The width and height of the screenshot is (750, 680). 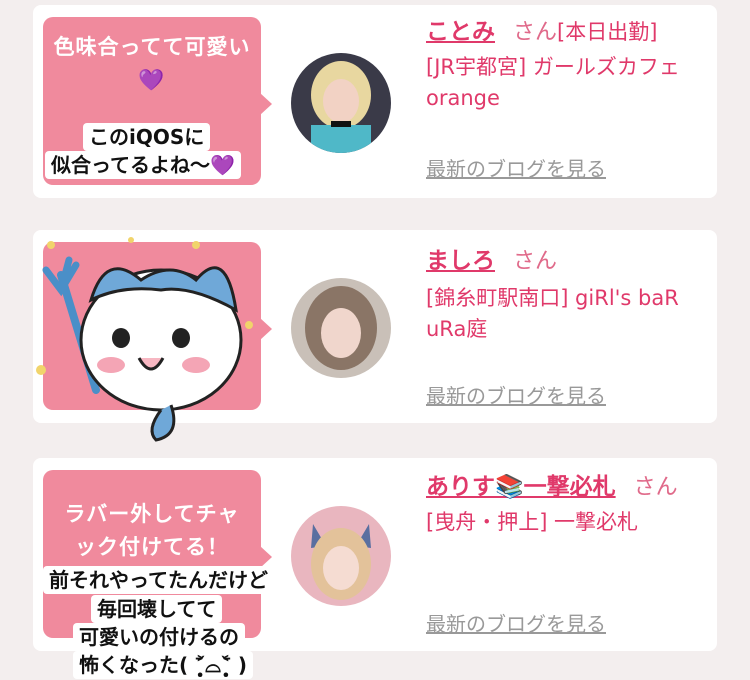 I want to click on comment-text: 色味合ってて可愛い💜, so click(x=152, y=63).